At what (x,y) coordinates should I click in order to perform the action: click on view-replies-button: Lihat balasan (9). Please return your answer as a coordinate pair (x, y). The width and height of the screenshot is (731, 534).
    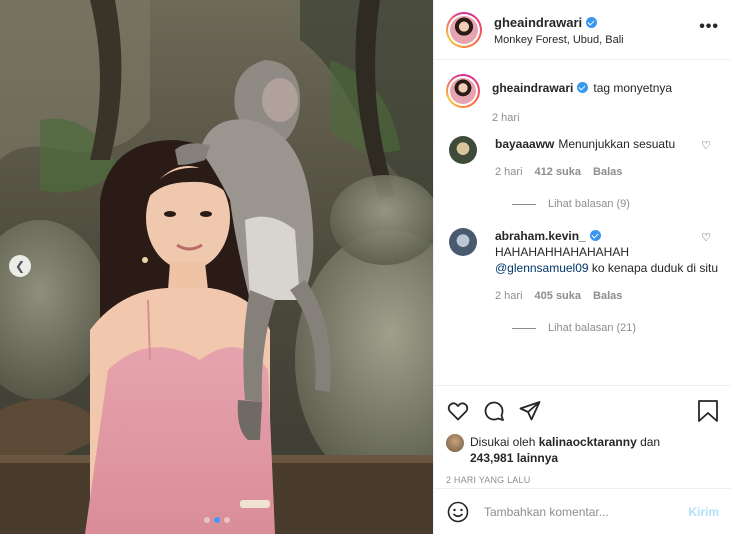
    Looking at the image, I should click on (615, 204).